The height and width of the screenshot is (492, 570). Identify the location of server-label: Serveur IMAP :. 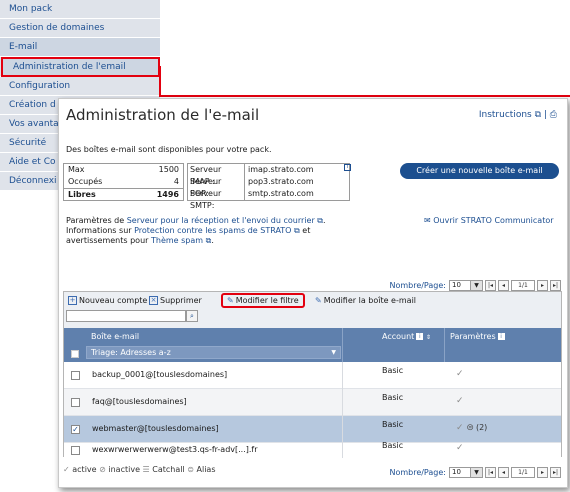
(217, 175).